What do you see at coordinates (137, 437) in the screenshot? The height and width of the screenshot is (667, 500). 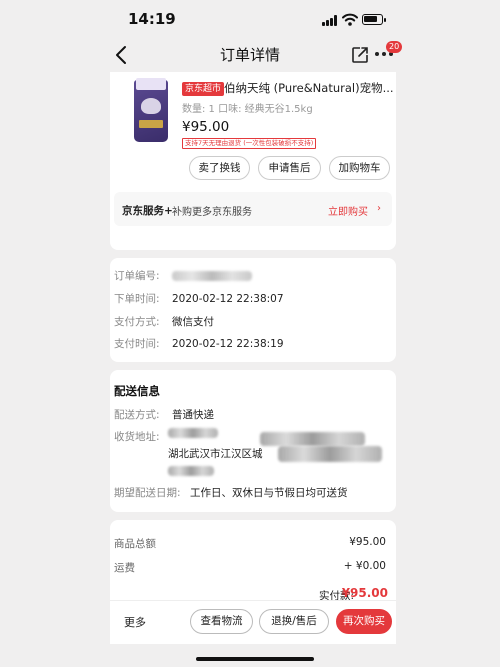 I see `address-label: 收货地址:` at bounding box center [137, 437].